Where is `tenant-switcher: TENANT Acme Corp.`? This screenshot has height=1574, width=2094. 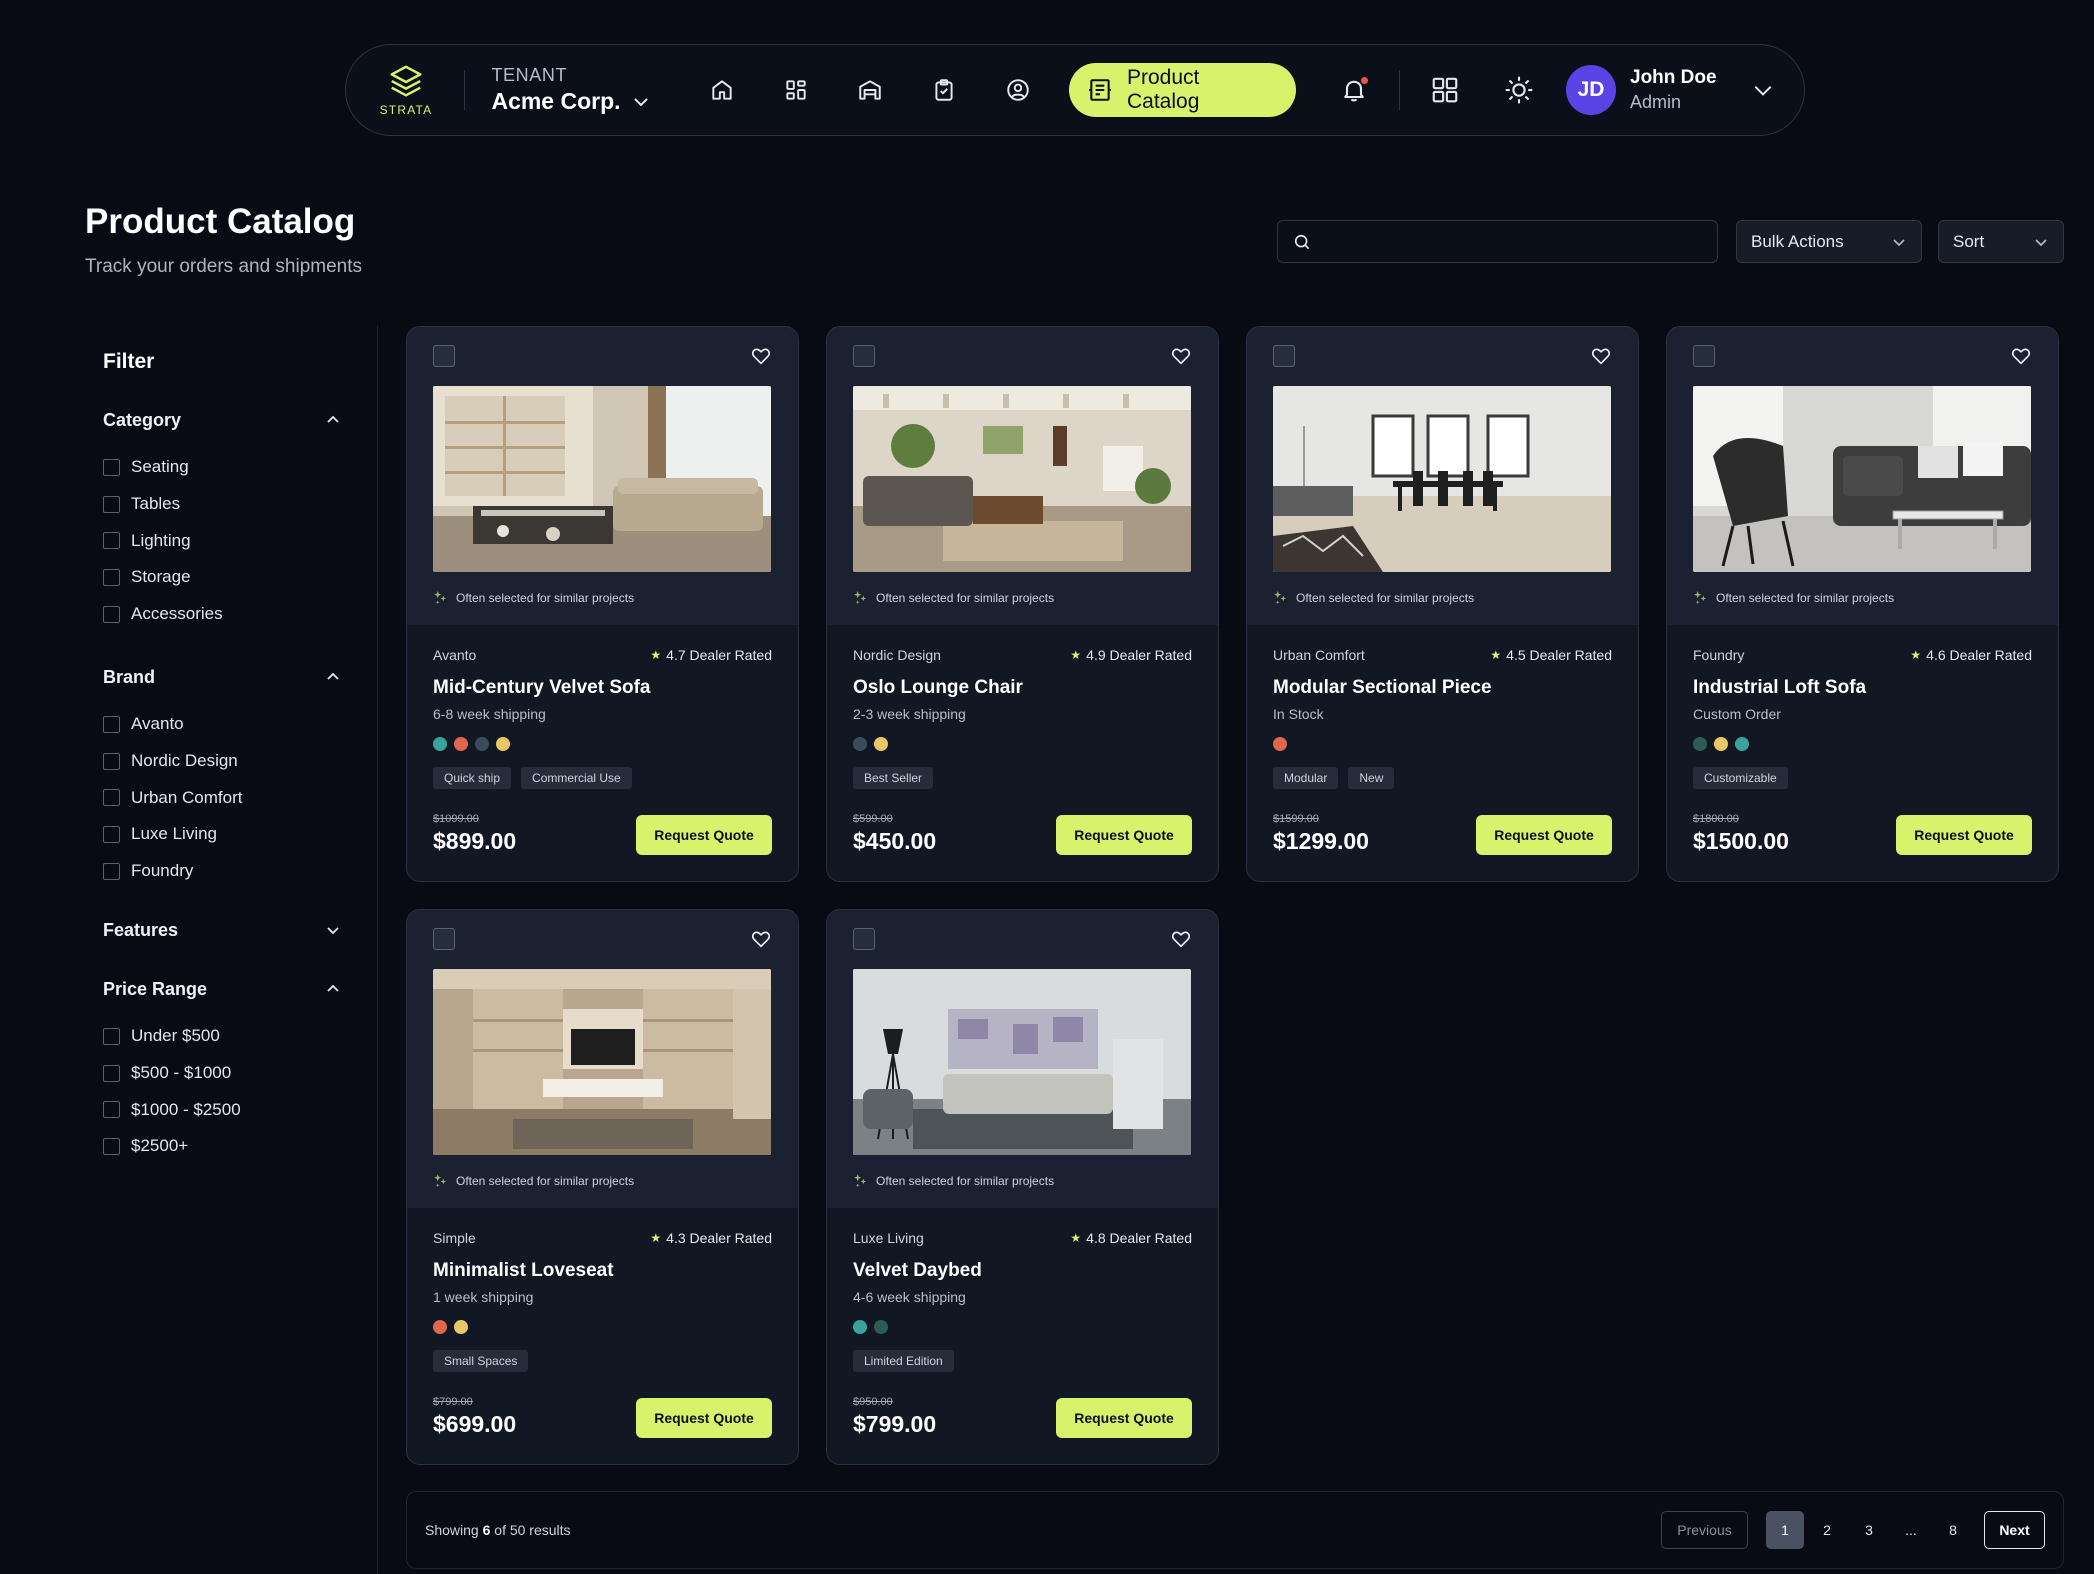 tenant-switcher: TENANT Acme Corp. is located at coordinates (576, 90).